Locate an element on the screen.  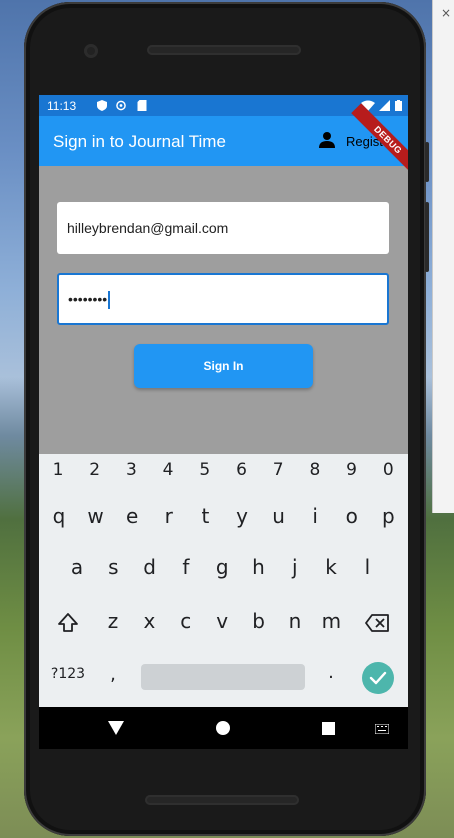
recents-icon is located at coordinates (328, 728).